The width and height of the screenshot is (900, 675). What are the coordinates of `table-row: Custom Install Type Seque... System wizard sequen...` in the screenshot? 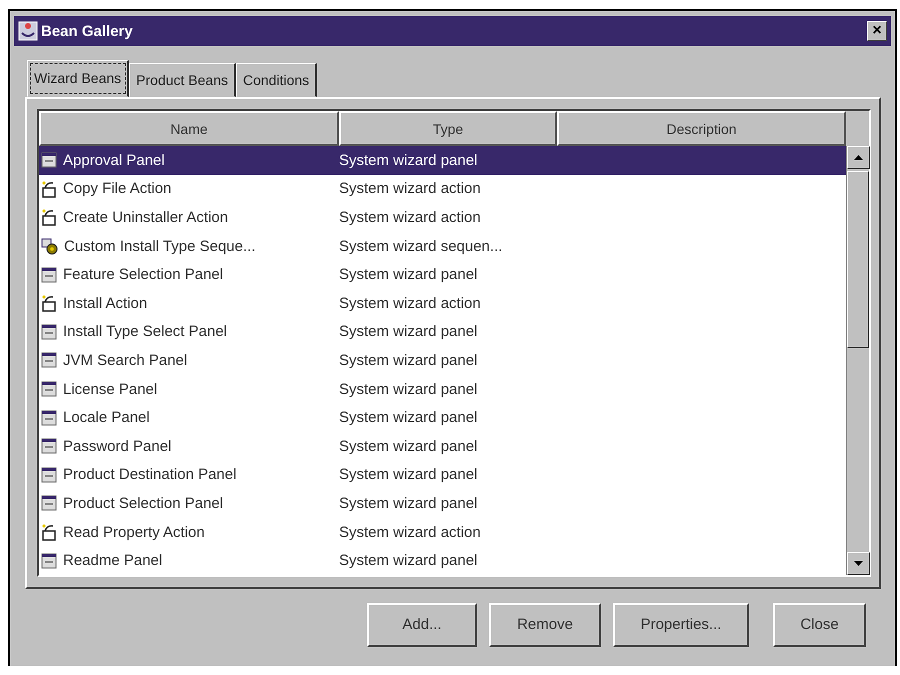 It's located at (442, 246).